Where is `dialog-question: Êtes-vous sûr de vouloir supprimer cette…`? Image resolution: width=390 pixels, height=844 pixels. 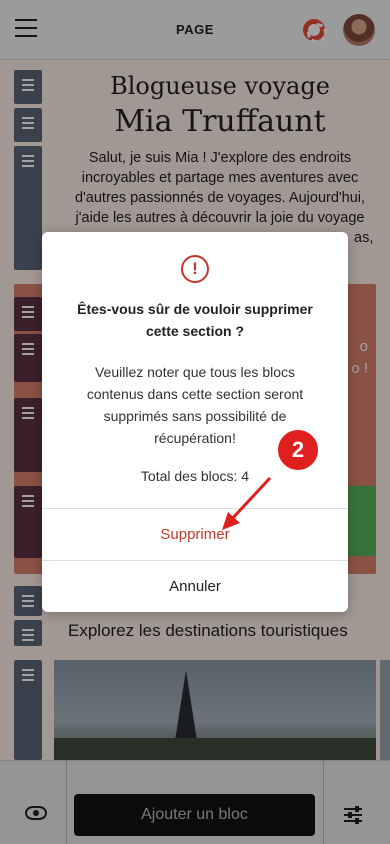 dialog-question: Êtes-vous sûr de vouloir supprimer cette… is located at coordinates (195, 320).